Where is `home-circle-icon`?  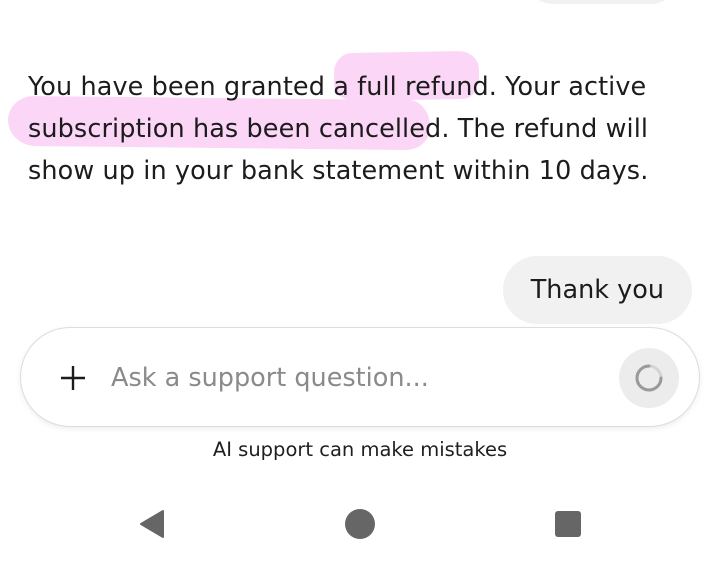
home-circle-icon is located at coordinates (360, 524).